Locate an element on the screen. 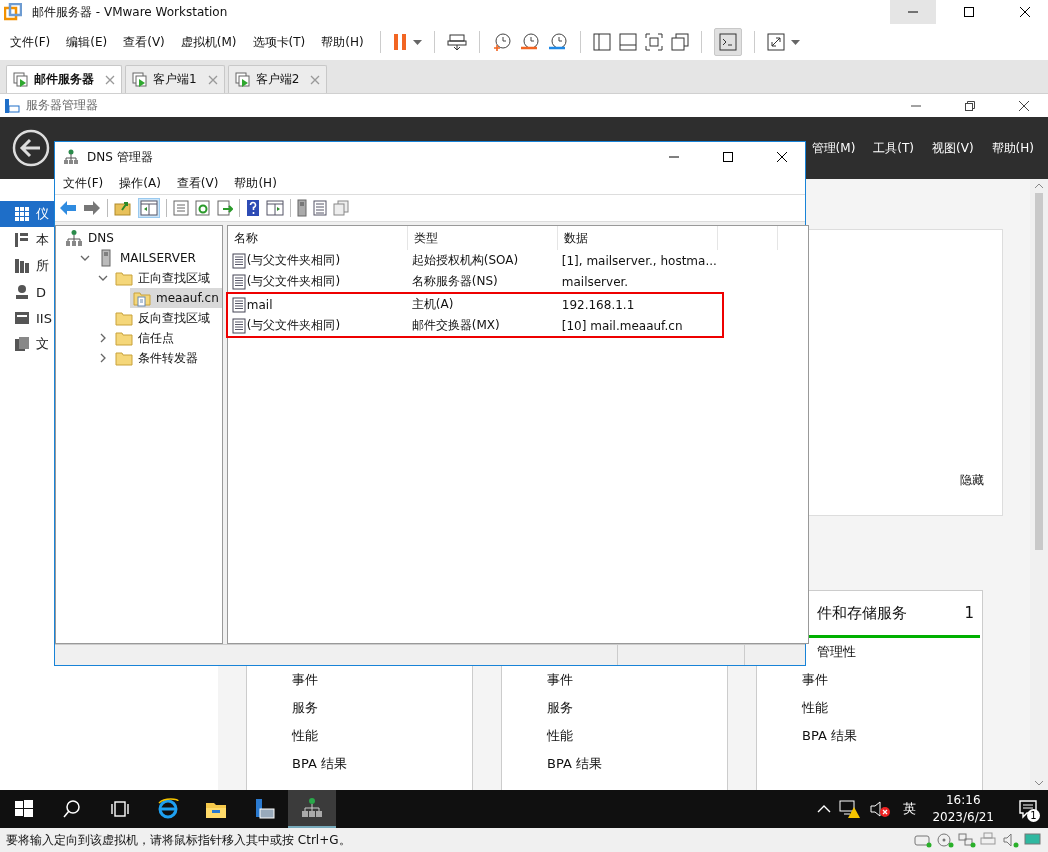  sidebar-item: 所 is located at coordinates (27, 266).